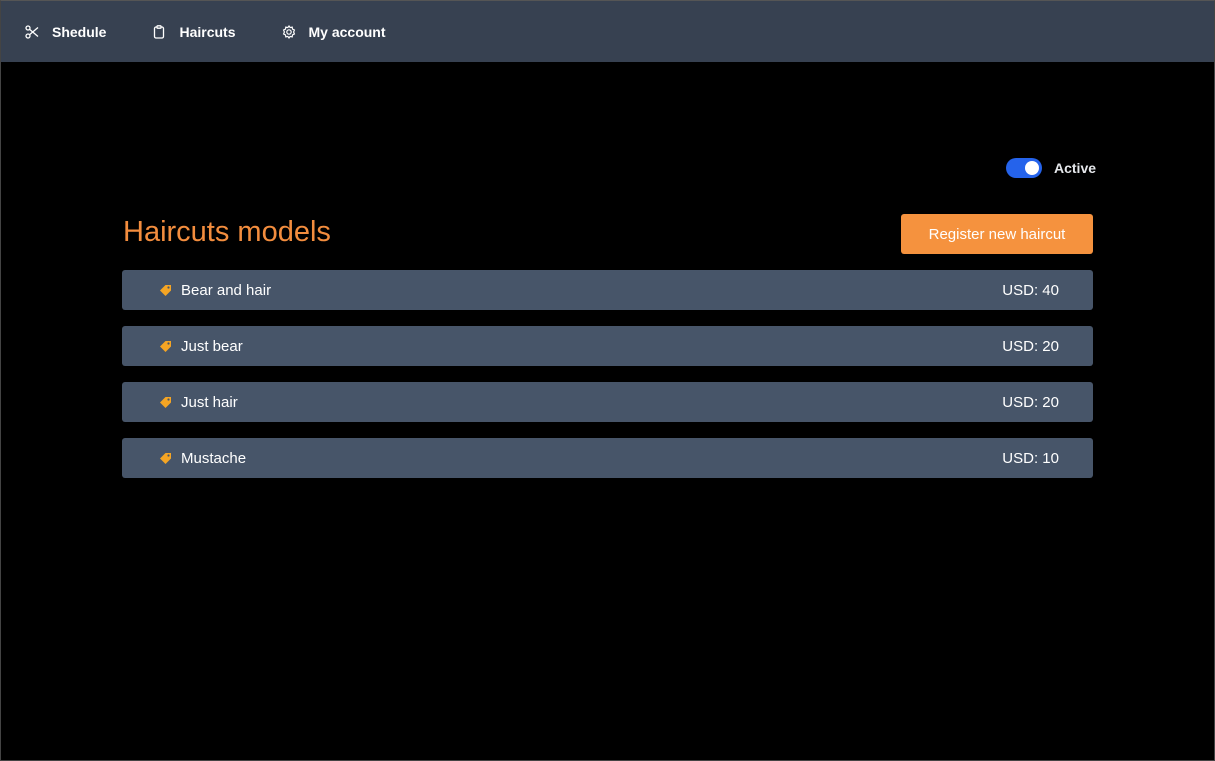  I want to click on haircut-name: Bear and hair, so click(226, 290).